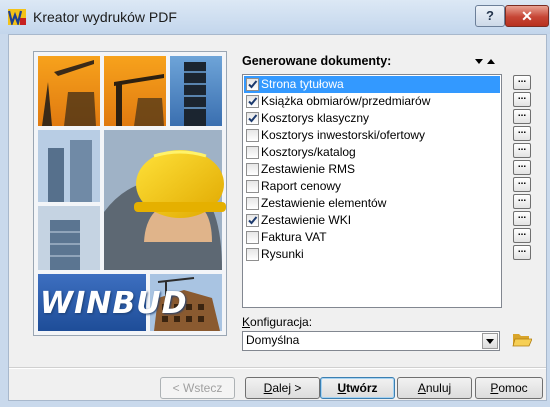  What do you see at coordinates (197, 388) in the screenshot?
I see `back-button: < Wstecz` at bounding box center [197, 388].